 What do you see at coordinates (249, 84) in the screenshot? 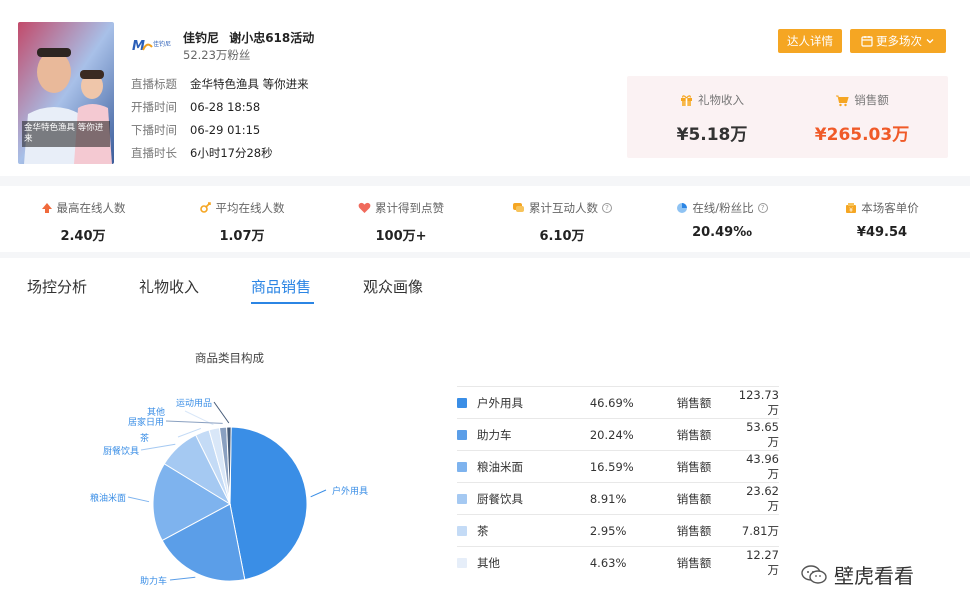
I see `info-value: 金华特色渔具 等你进来` at bounding box center [249, 84].